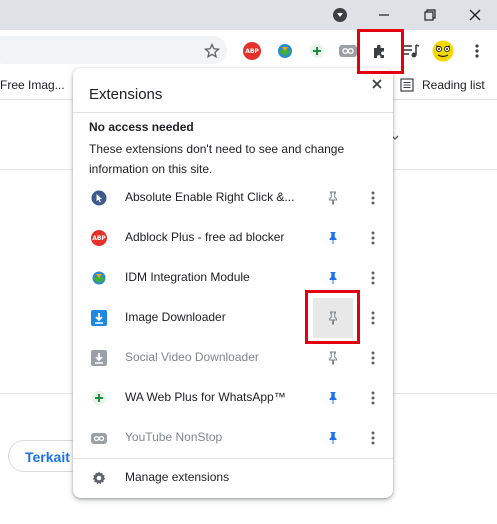 This screenshot has height=524, width=497. Describe the element at coordinates (407, 85) in the screenshot. I see `reading-list-icon` at that location.